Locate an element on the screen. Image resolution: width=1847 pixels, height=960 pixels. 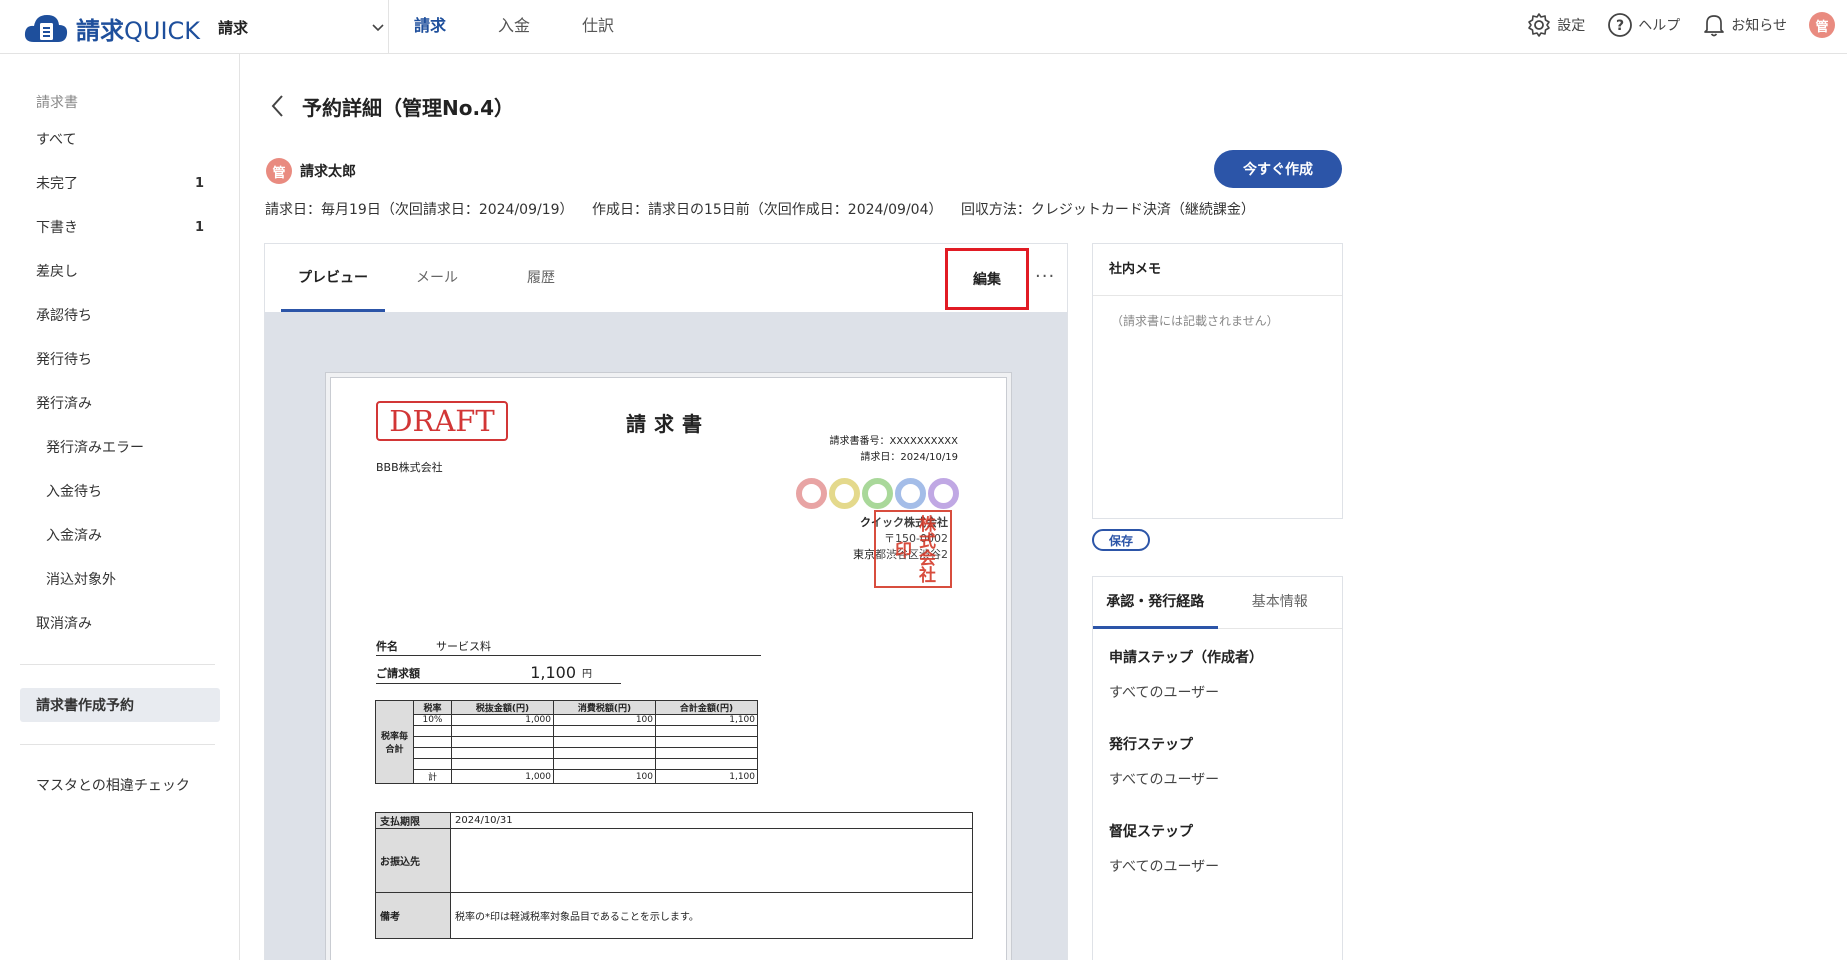
sidebar-item-label: 発行待ち is located at coordinates (64, 360).